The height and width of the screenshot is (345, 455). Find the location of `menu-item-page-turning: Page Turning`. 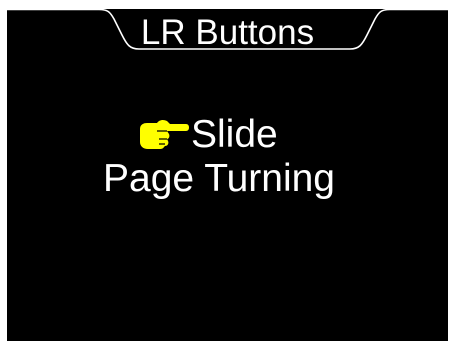

menu-item-page-turning: Page Turning is located at coordinates (219, 179).